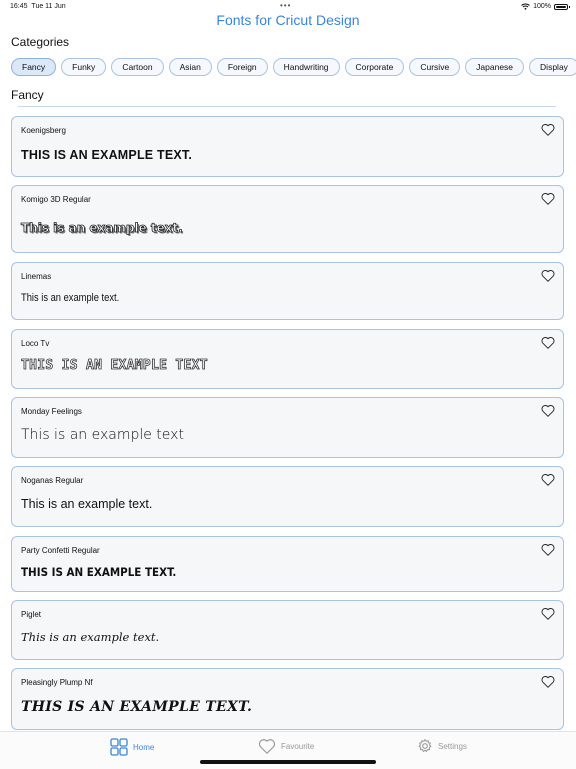 This screenshot has width=576, height=769. I want to click on home-indicator, so click(288, 762).